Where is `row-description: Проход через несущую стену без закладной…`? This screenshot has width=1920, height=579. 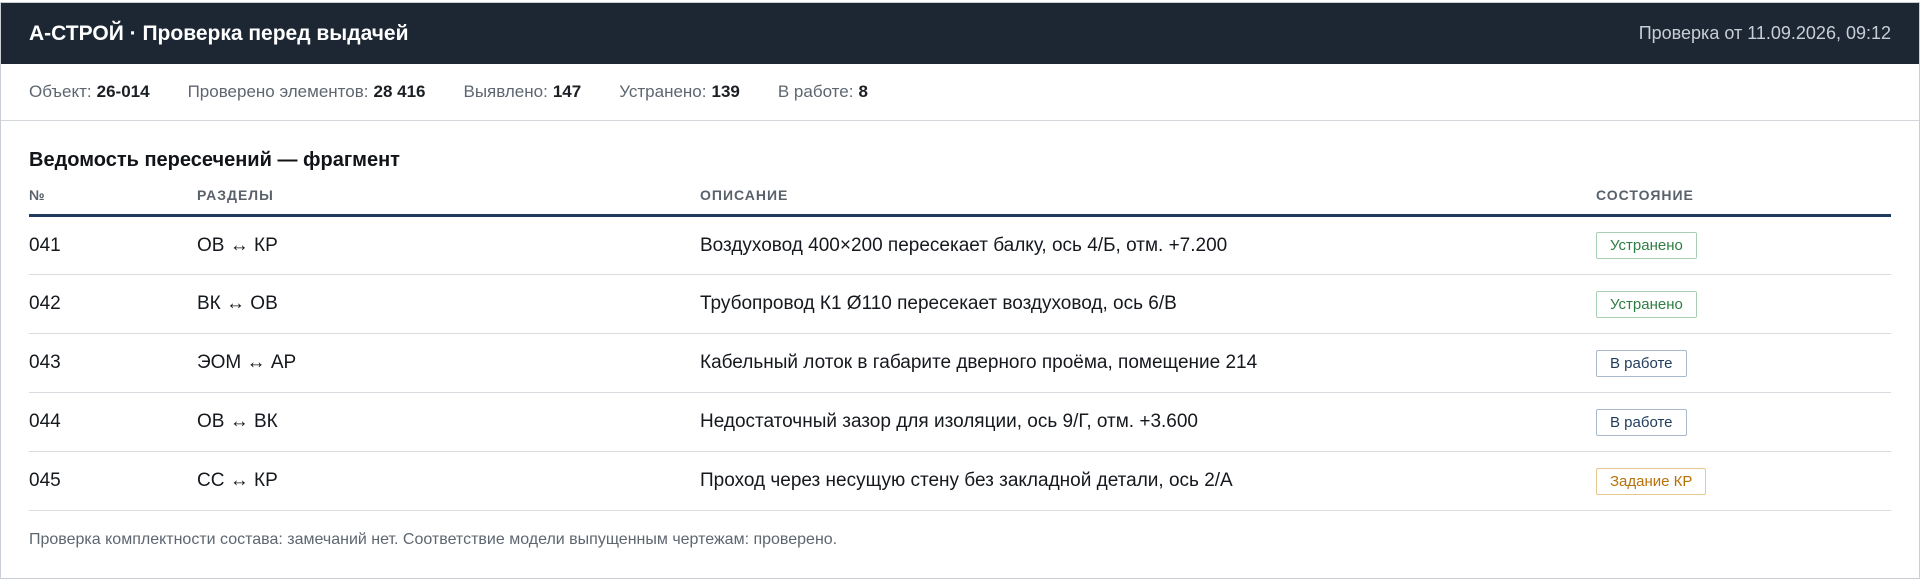
row-description: Проход через несущую стену без закладной… is located at coordinates (1148, 481).